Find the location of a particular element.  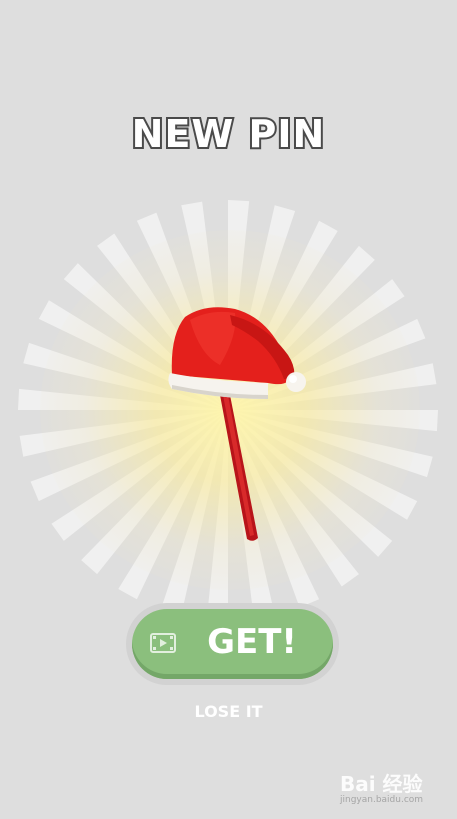

lose-it-link: LOSE IT is located at coordinates (228, 711).